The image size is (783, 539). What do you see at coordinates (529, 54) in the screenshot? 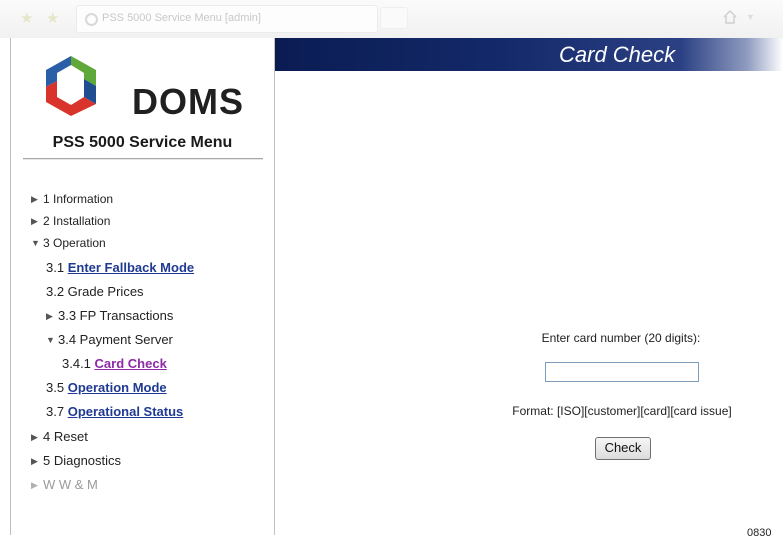
I see `header-banner: Card Check` at bounding box center [529, 54].